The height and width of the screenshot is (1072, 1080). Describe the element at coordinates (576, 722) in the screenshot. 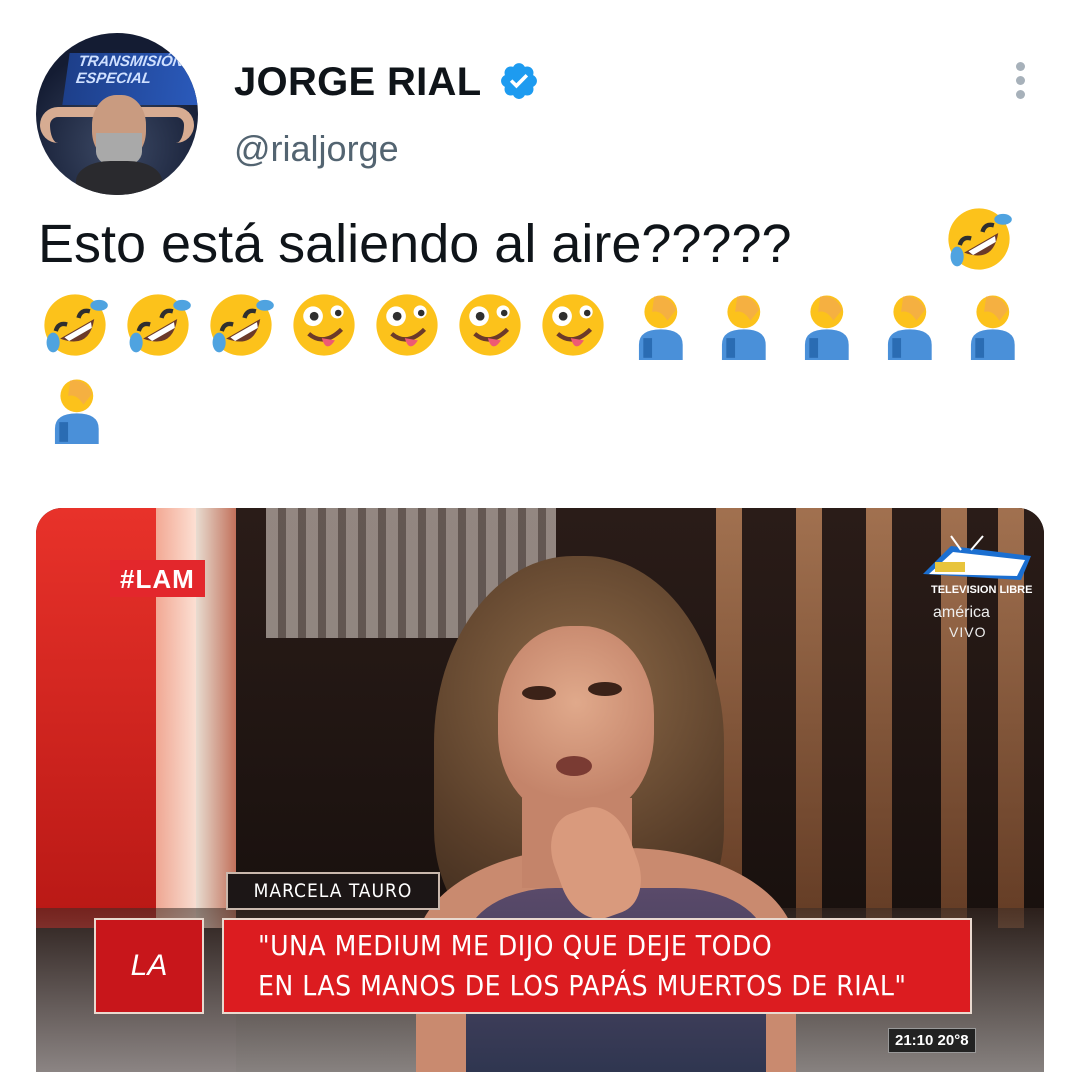

I see `person-face` at that location.